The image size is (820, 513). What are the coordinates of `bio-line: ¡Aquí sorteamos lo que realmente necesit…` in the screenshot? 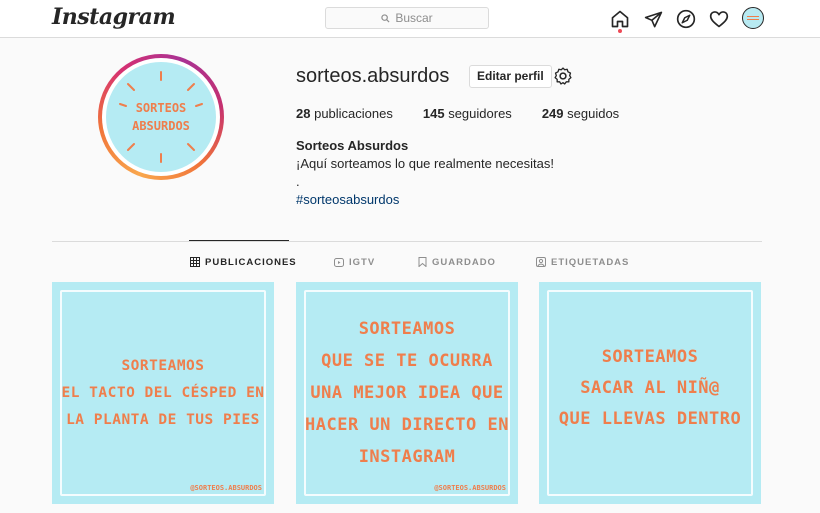 It's located at (425, 163).